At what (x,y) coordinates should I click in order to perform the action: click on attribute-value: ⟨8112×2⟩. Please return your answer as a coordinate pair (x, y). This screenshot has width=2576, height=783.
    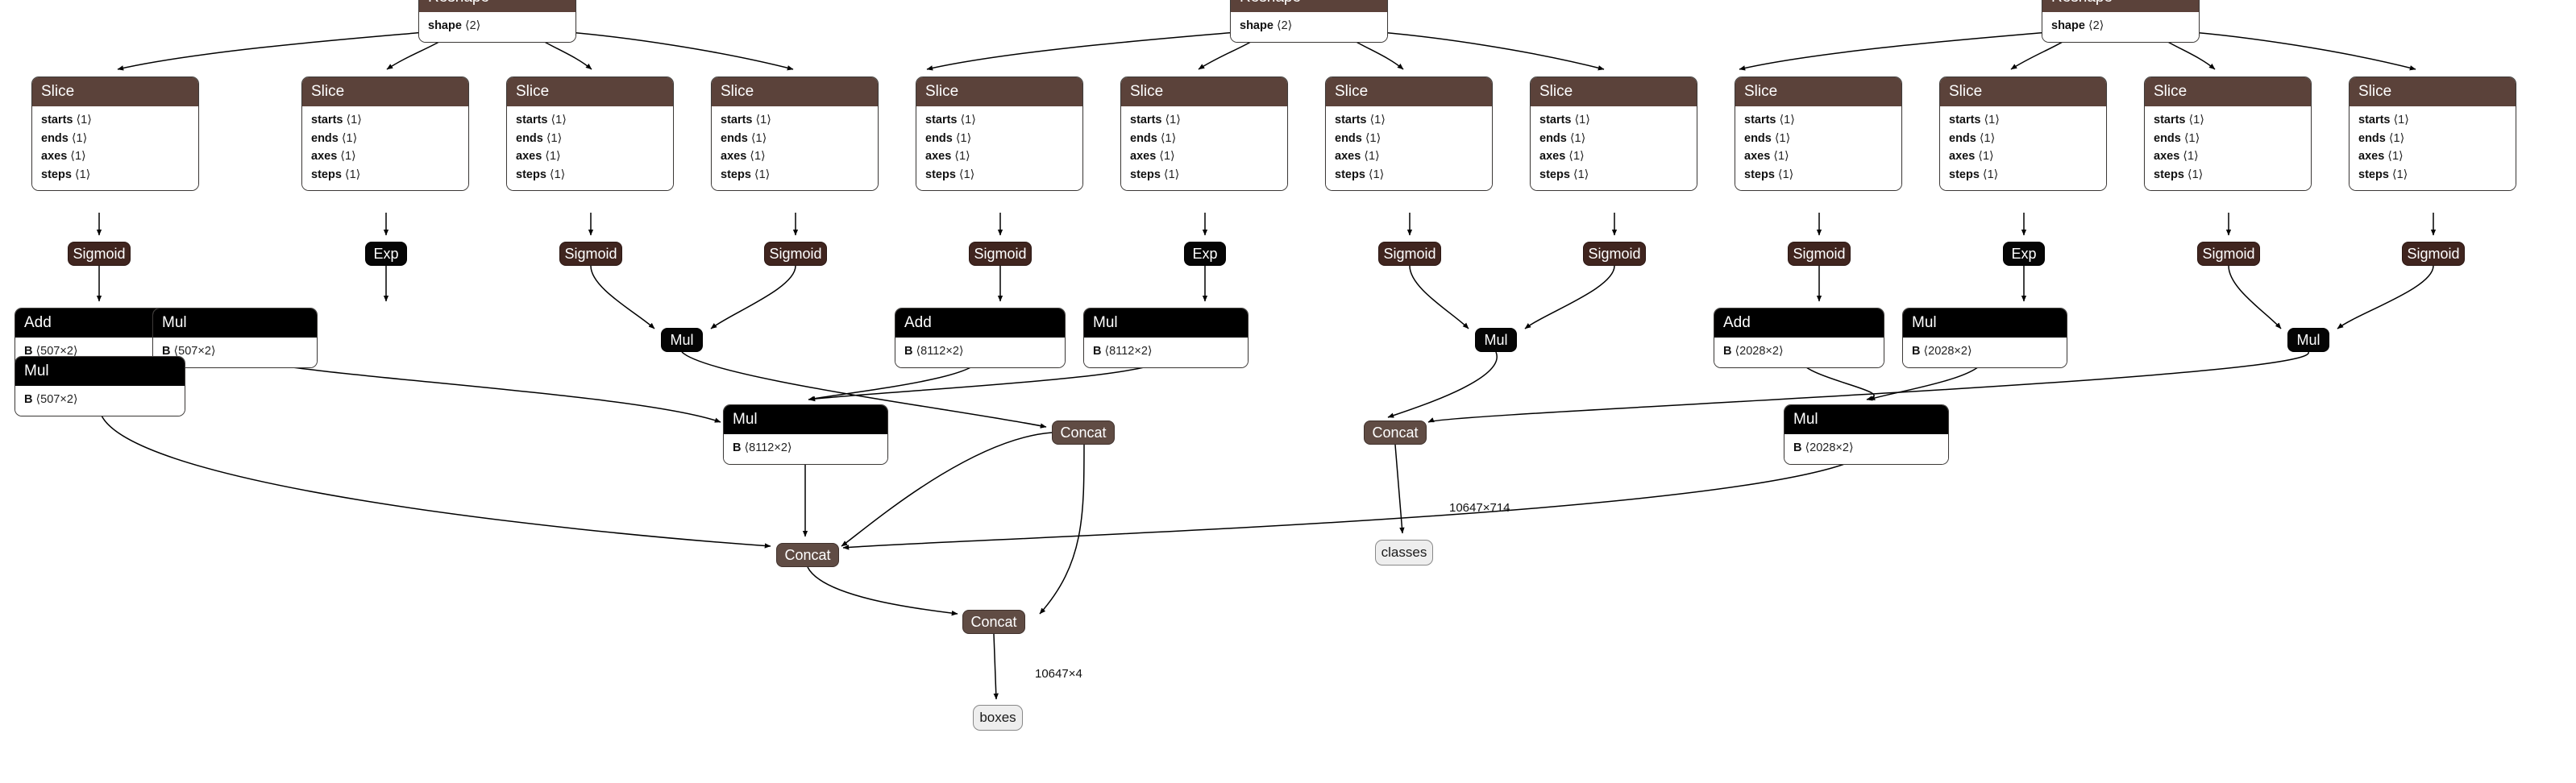
    Looking at the image, I should click on (766, 447).